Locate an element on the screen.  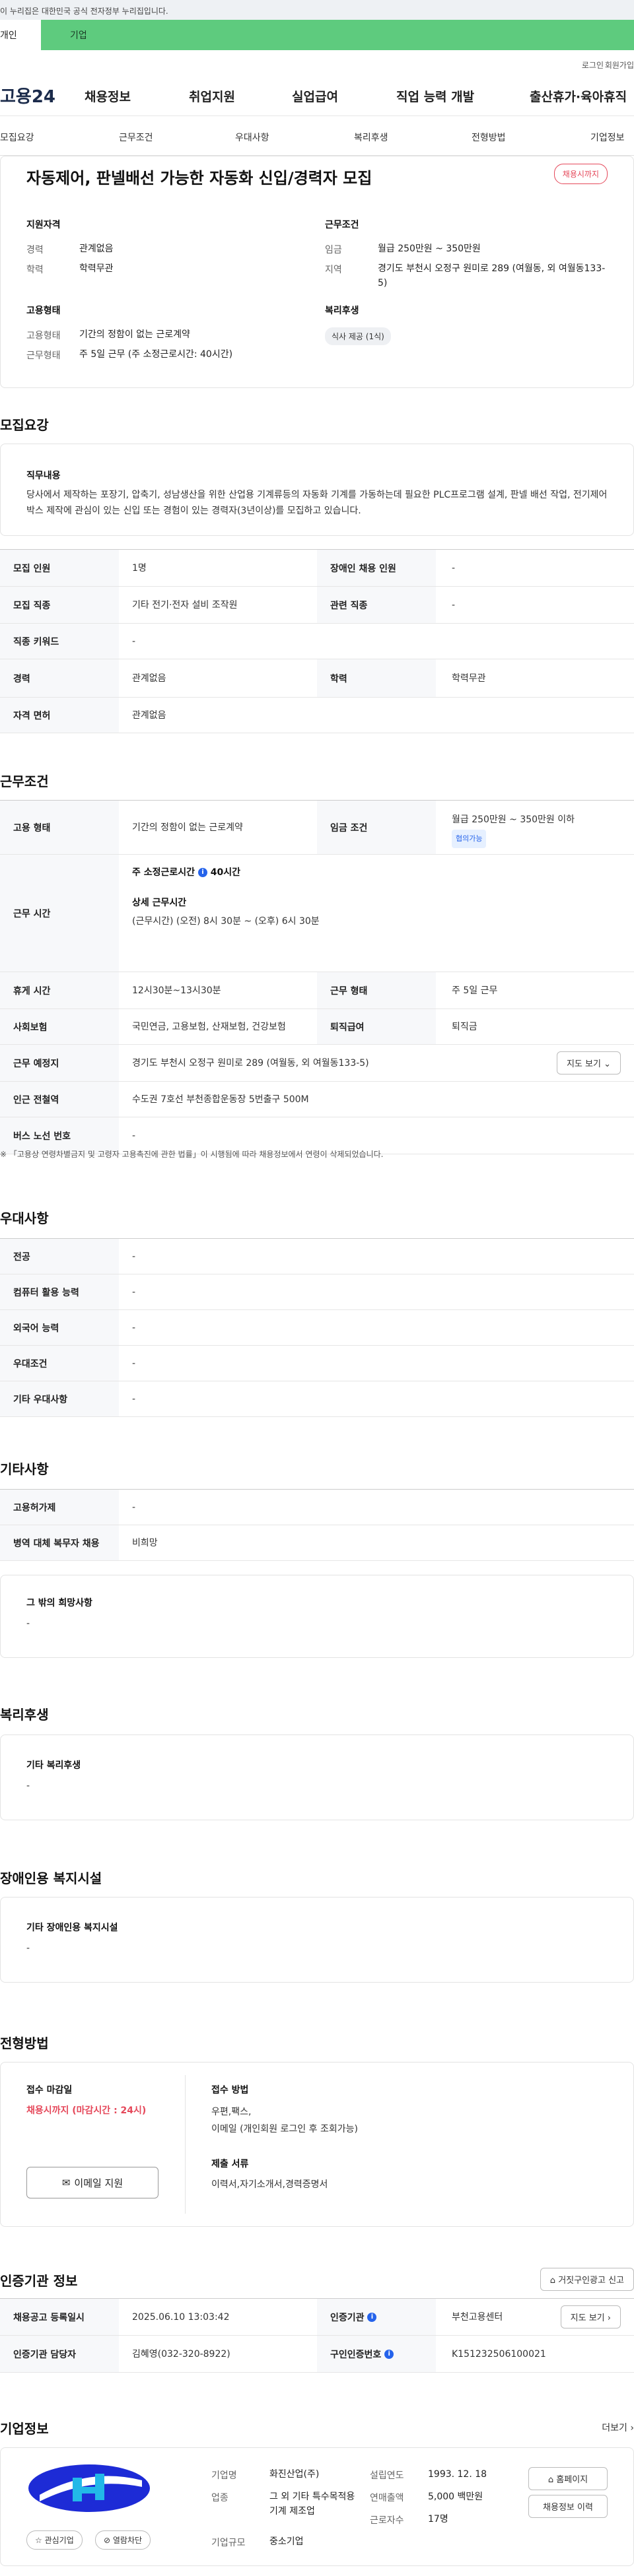
cell-label: 자격 면허 is located at coordinates (59, 716).